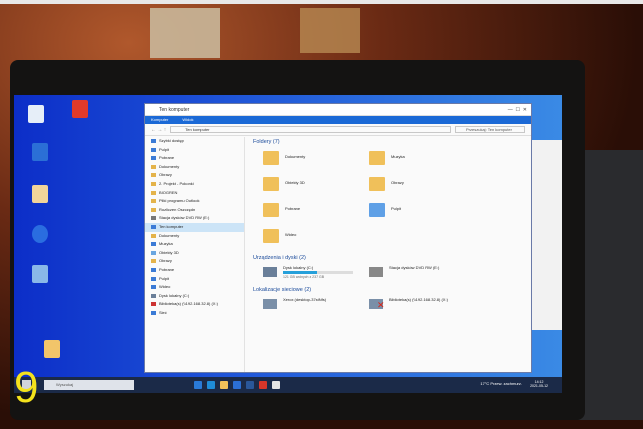  What do you see at coordinates (159, 120) in the screenshot?
I see `tab-komputer: Komputer` at bounding box center [159, 120].